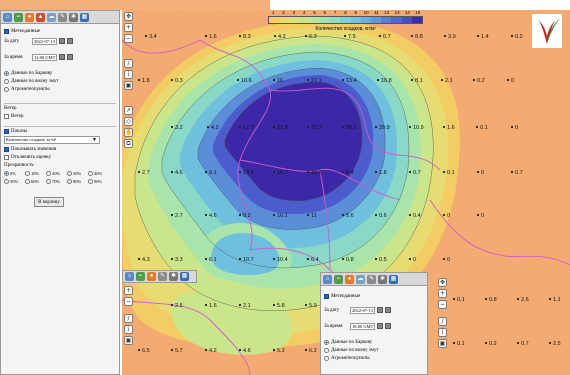 This screenshot has height=375, width=570. I want to click on time-input: 12:00 GMT, so click(45, 57).